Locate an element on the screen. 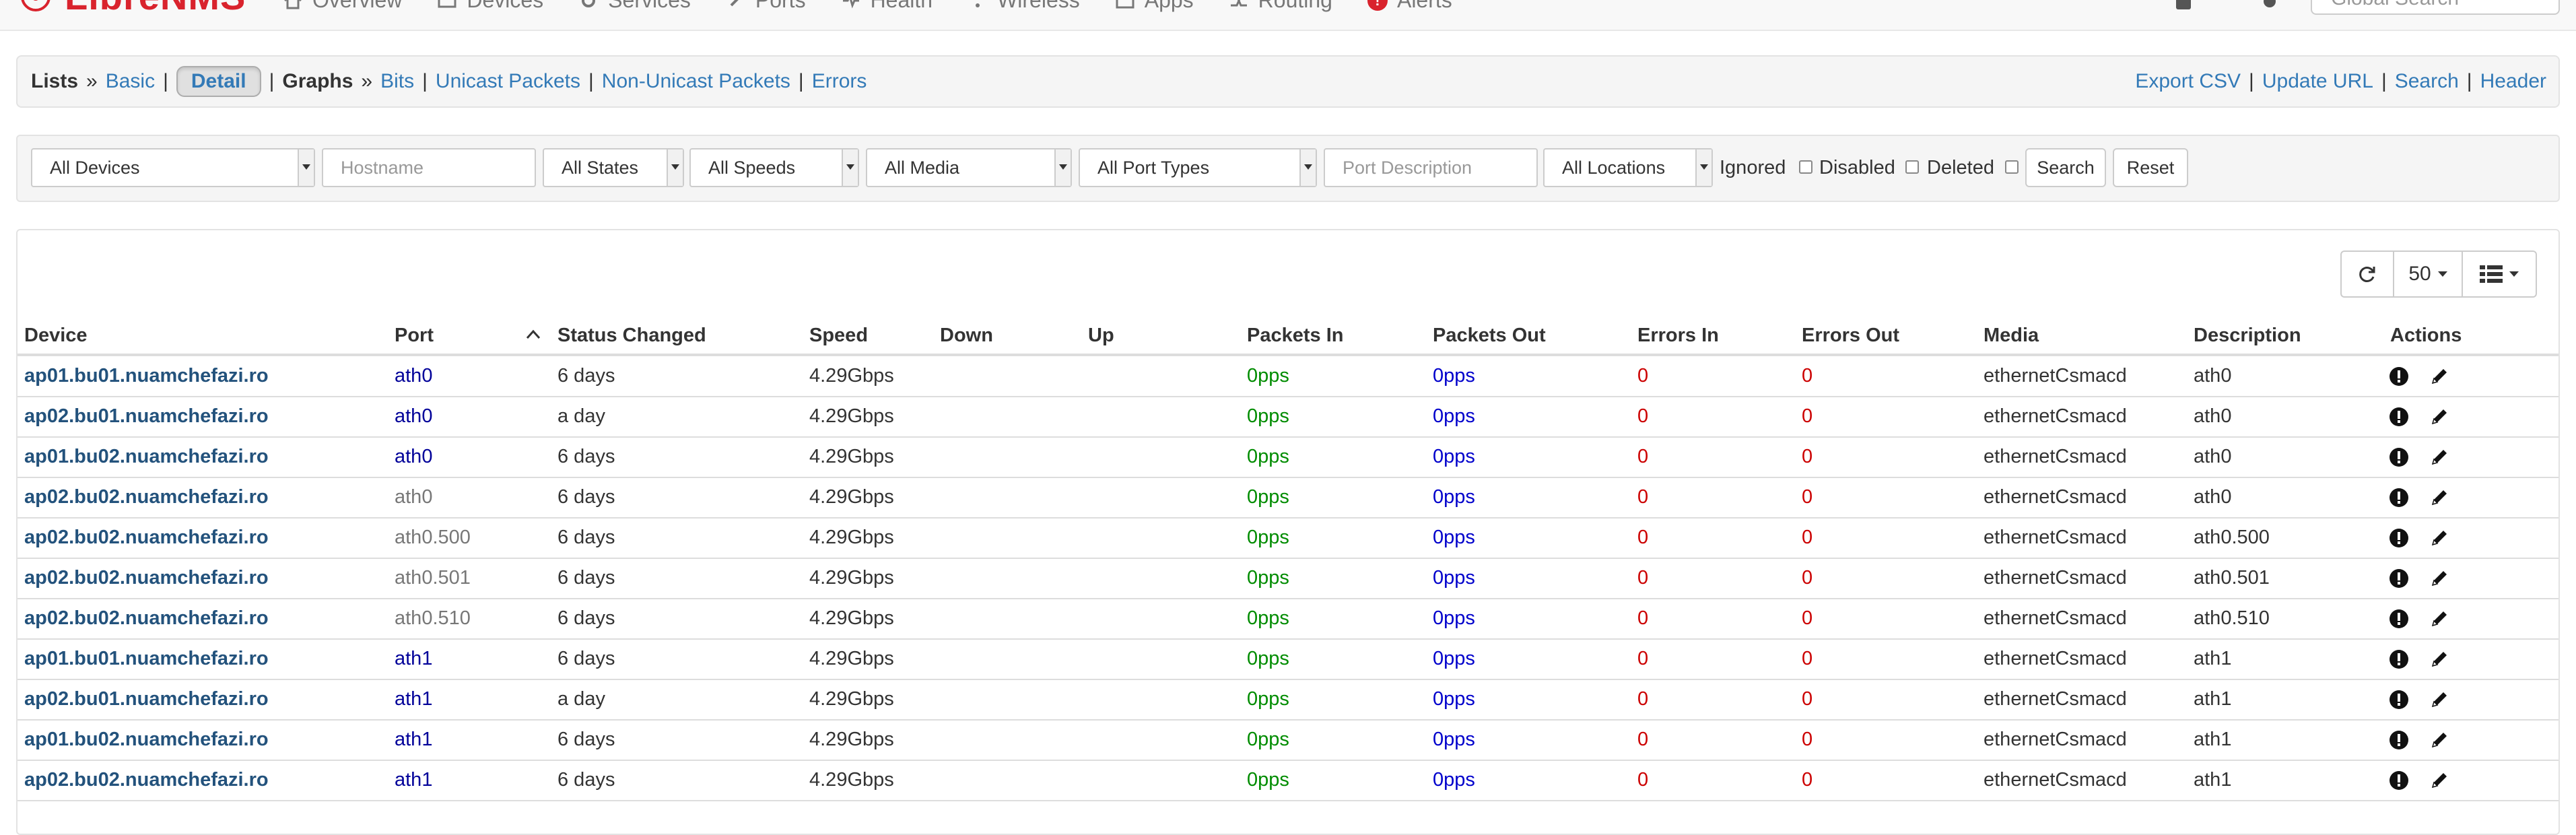  port-link: ath0.500 is located at coordinates (433, 538).